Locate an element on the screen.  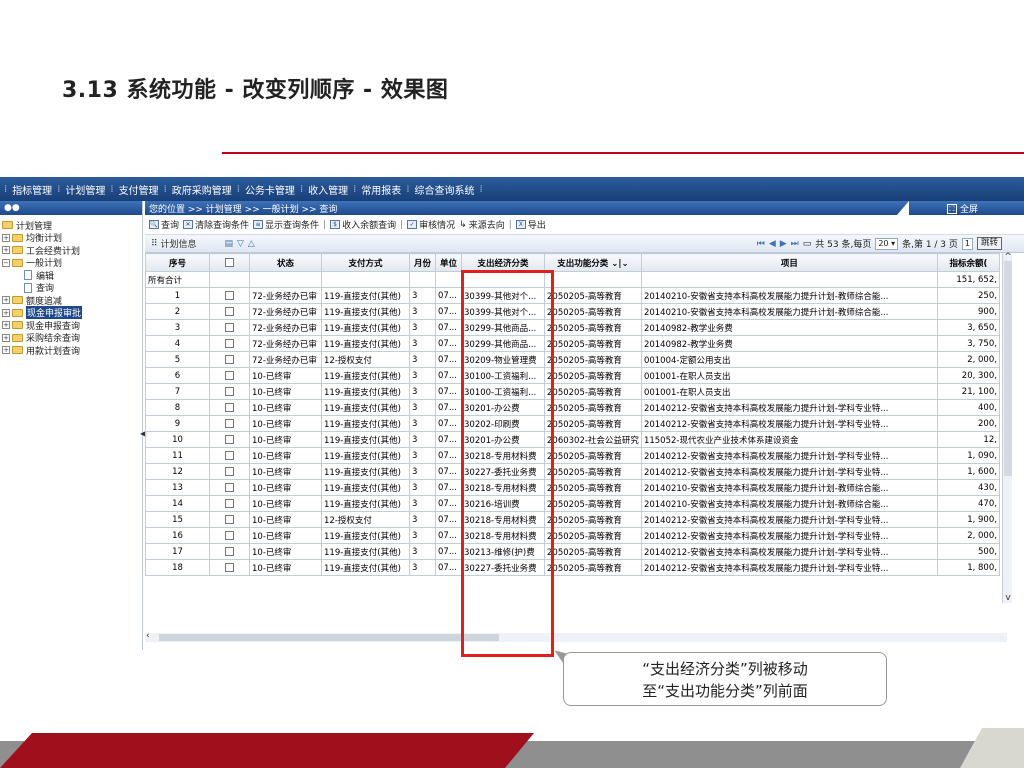
show-condition-button: ≡ 显示查询条件 is located at coordinates (286, 224).